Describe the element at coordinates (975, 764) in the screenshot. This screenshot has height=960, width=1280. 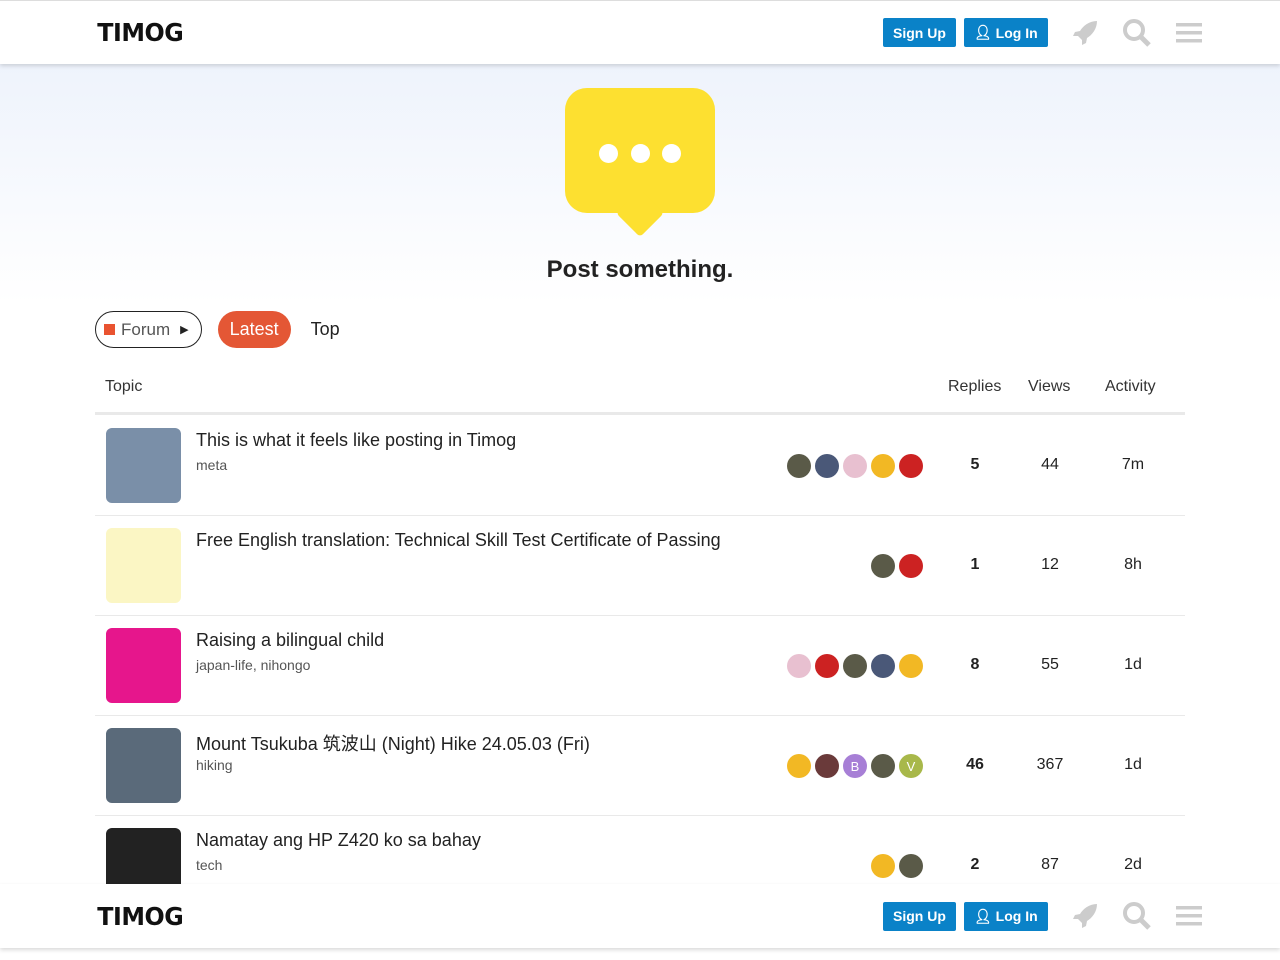
I see `replies-count: 46` at that location.